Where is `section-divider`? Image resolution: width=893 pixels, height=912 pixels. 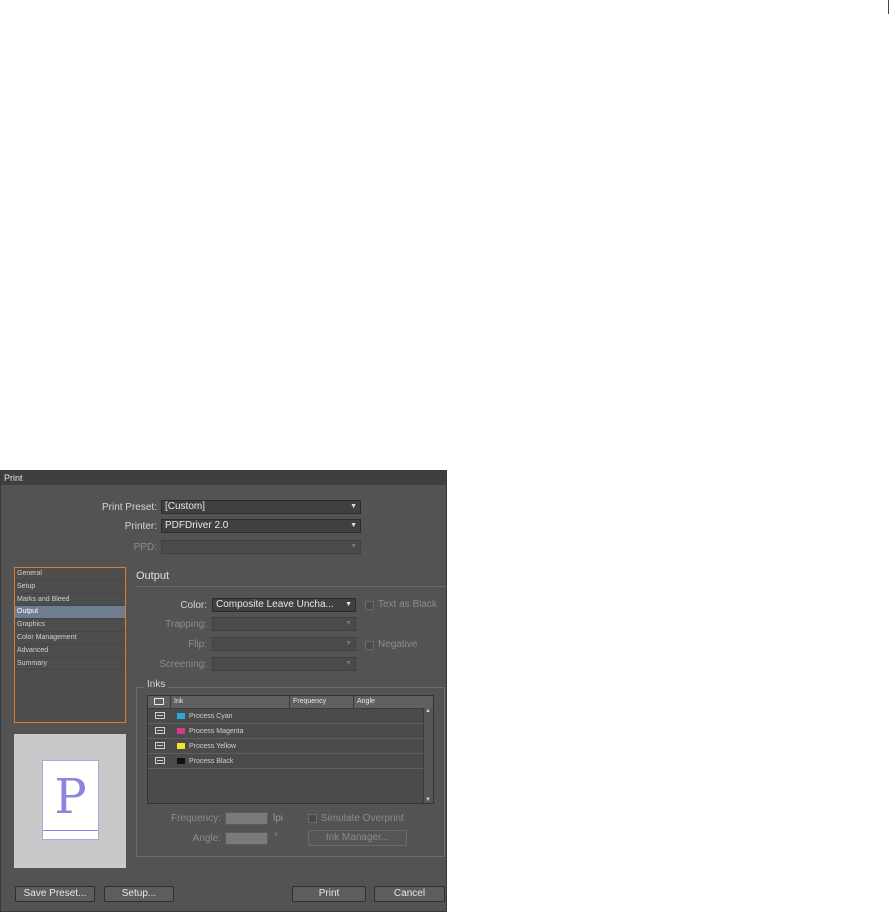 section-divider is located at coordinates (291, 586).